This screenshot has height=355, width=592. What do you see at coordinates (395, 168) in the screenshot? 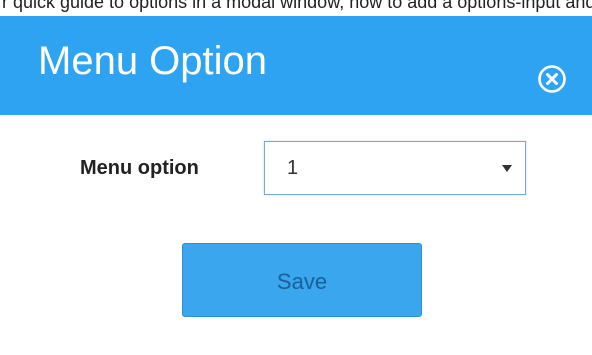
I see `menu-option-select: 1` at bounding box center [395, 168].